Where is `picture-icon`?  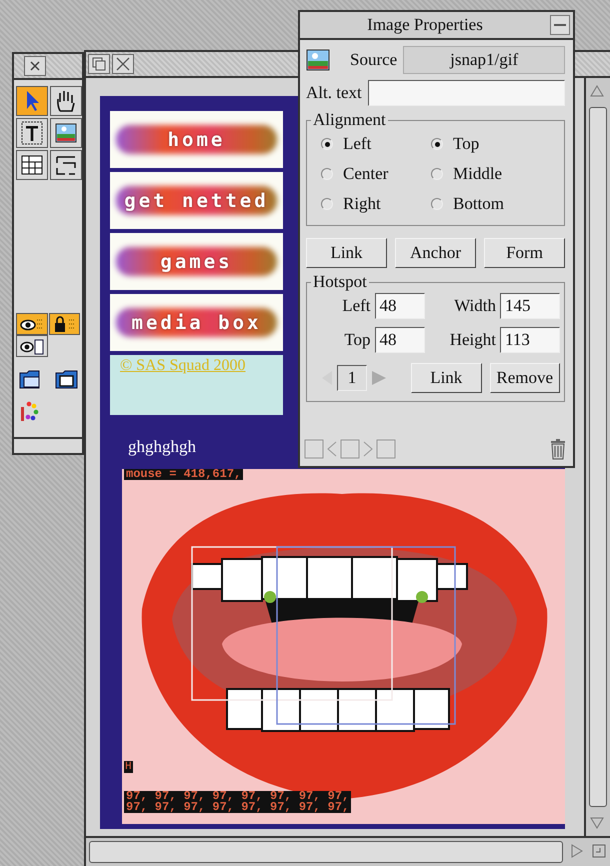 picture-icon is located at coordinates (318, 60).